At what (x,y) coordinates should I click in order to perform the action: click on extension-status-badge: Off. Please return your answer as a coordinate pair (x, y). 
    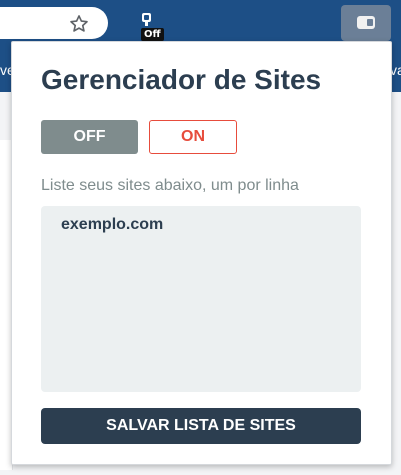
    Looking at the image, I should click on (152, 34).